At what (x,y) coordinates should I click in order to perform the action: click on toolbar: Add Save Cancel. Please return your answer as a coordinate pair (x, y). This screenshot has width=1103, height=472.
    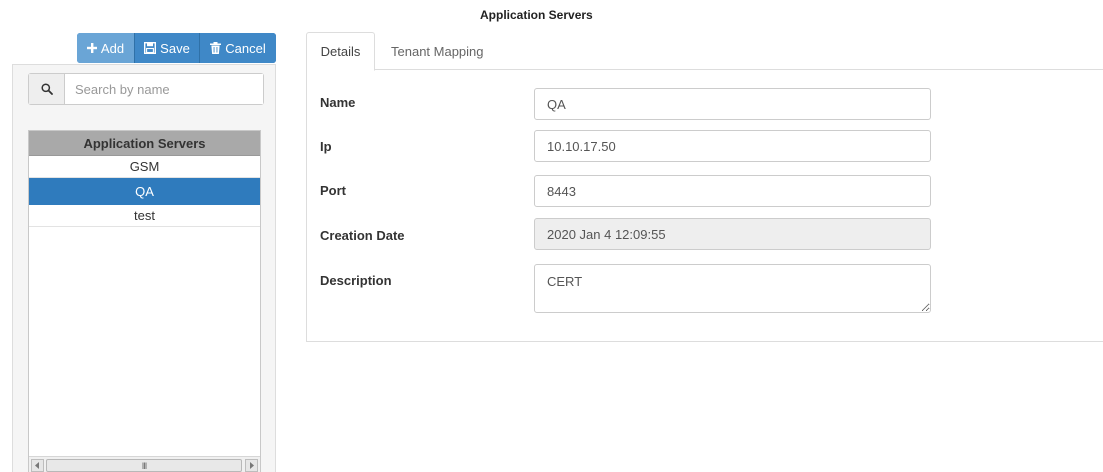
    Looking at the image, I should click on (176, 48).